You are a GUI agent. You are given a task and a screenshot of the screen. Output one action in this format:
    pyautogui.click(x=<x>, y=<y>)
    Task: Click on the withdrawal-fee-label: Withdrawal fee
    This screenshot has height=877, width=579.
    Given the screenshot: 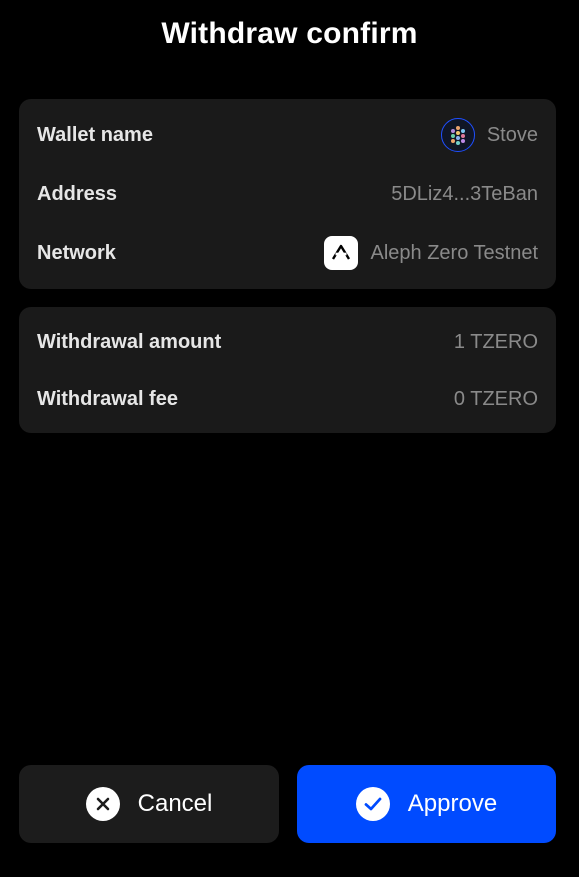 What is the action you would take?
    pyautogui.click(x=107, y=398)
    